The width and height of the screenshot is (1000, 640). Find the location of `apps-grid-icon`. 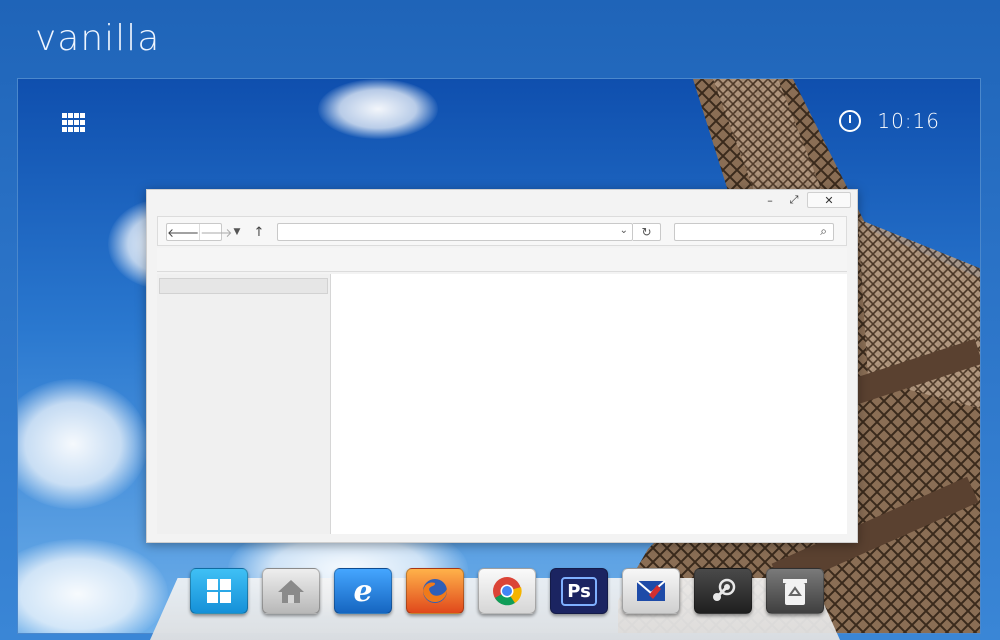

apps-grid-icon is located at coordinates (74, 123).